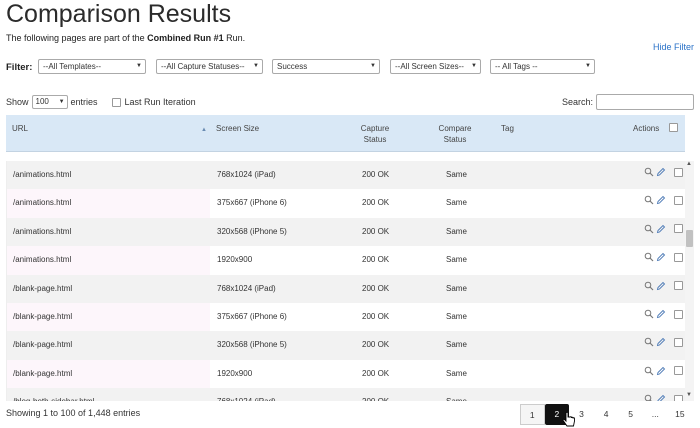 This screenshot has width=700, height=428. Describe the element at coordinates (17, 102) in the screenshot. I see `show-label: Show` at that location.